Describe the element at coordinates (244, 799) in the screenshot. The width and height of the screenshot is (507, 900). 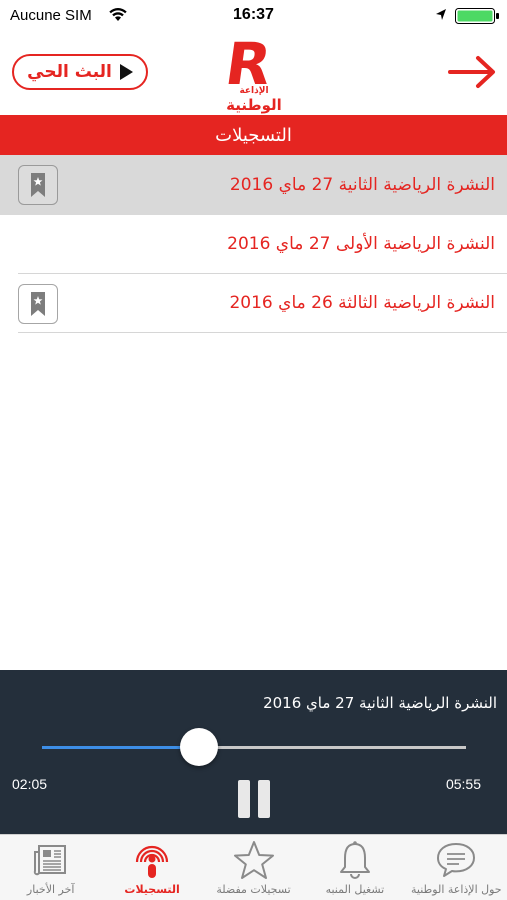
I see `pause-icon-bar-left` at that location.